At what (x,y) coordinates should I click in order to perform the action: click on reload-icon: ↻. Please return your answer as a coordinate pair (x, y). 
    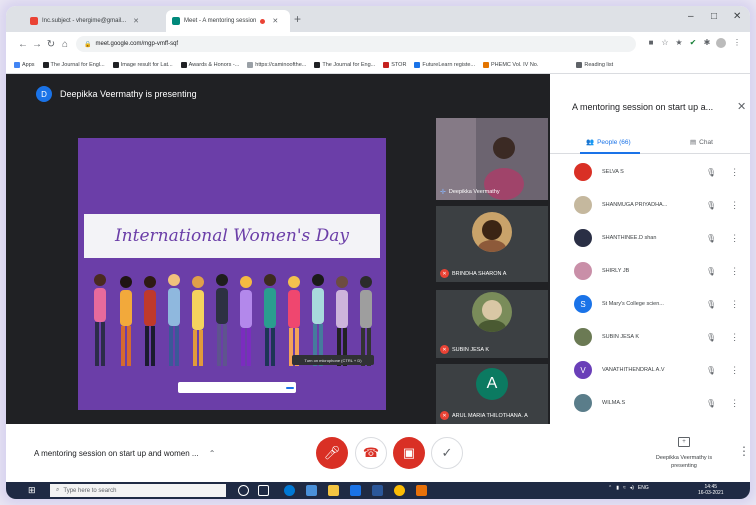
    Looking at the image, I should click on (51, 44).